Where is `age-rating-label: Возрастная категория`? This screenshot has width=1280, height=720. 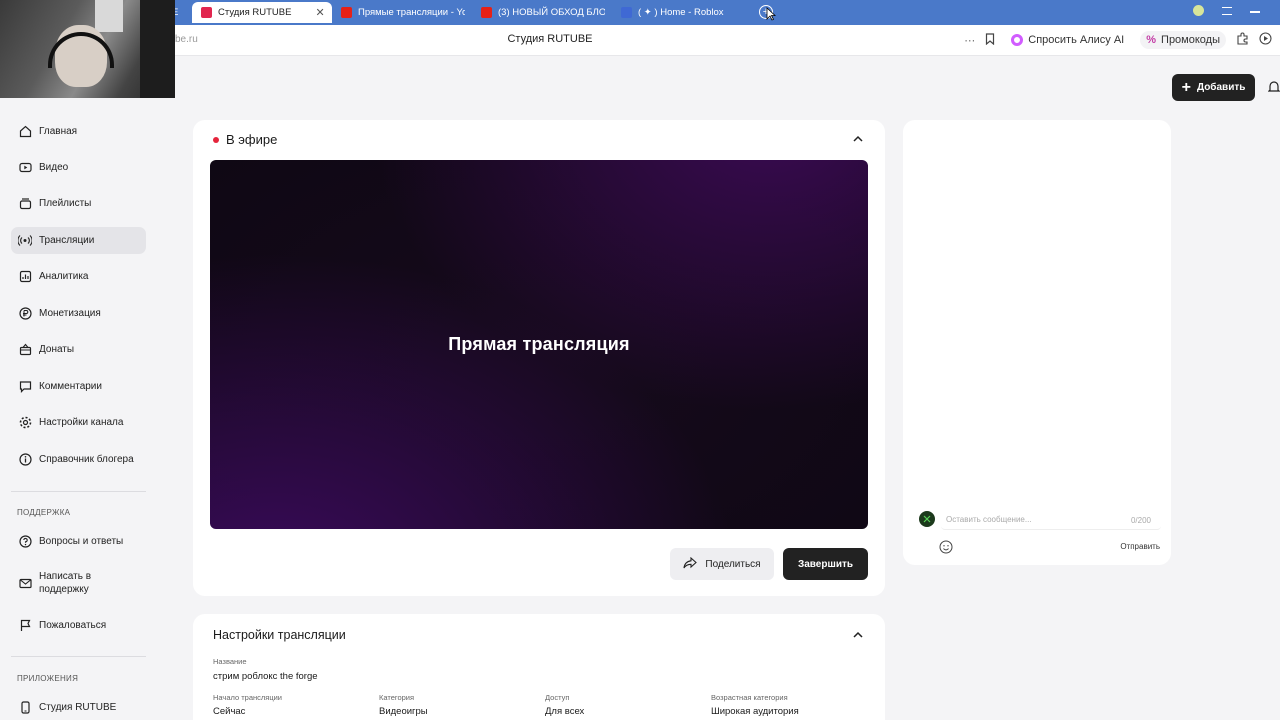
age-rating-label: Возрастная категория is located at coordinates (749, 697).